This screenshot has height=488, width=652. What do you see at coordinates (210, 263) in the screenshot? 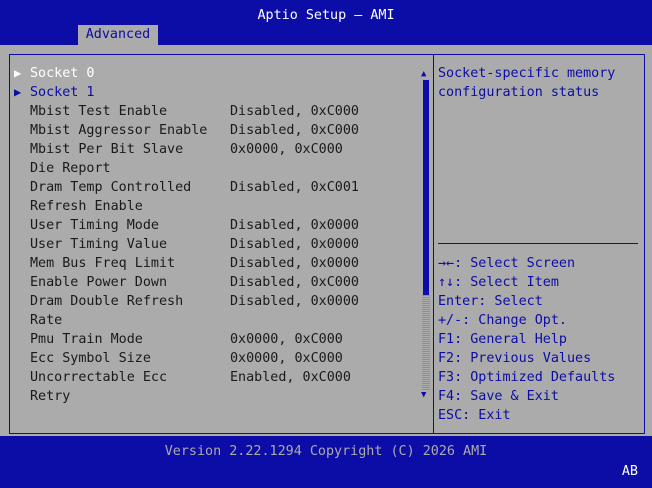
I see `menu-item-mem-bus-freq-limit: Mem Bus Freq Limit Disabled, 0x0000` at bounding box center [210, 263].